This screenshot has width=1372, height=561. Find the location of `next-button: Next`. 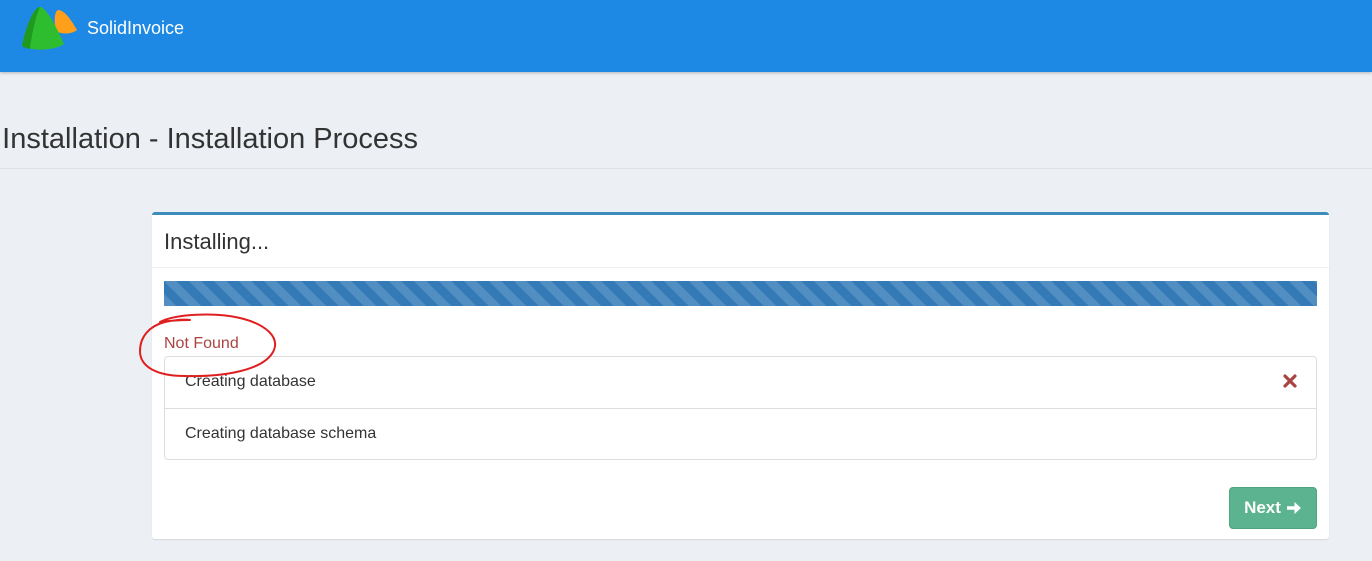

next-button: Next is located at coordinates (1273, 508).